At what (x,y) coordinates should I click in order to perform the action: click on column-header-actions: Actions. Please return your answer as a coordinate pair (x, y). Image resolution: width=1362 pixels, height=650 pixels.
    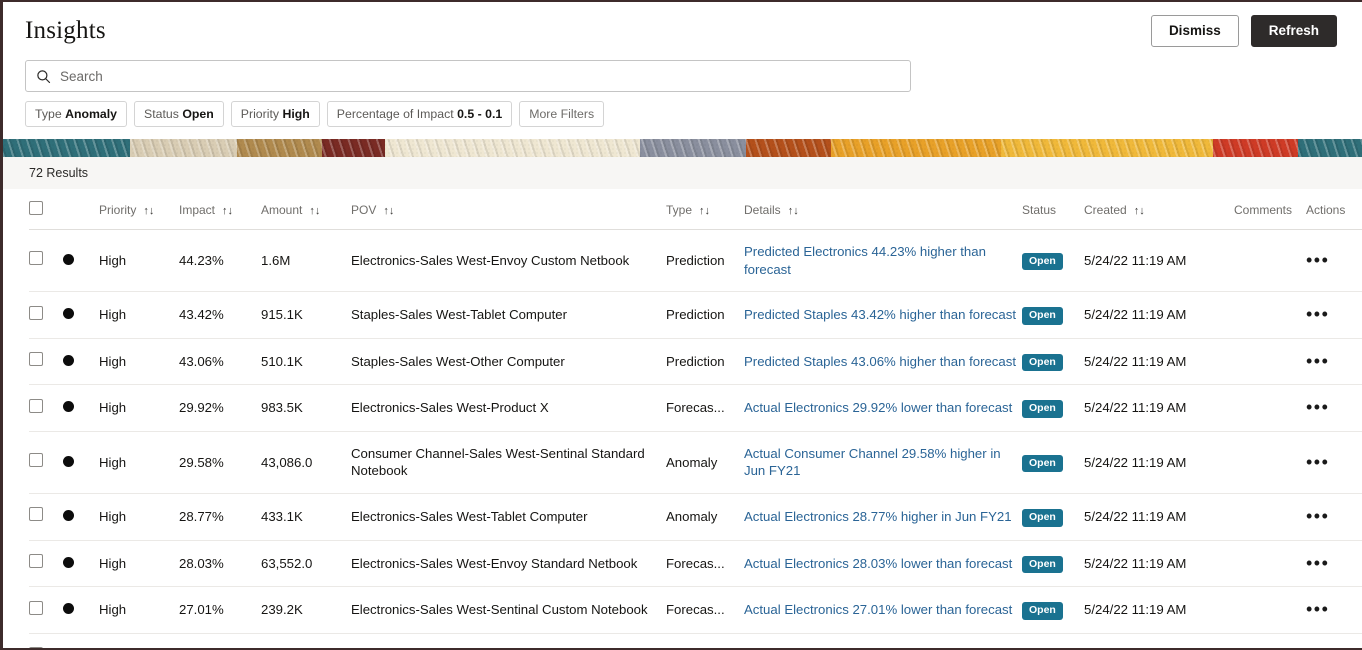
    Looking at the image, I should click on (1334, 210).